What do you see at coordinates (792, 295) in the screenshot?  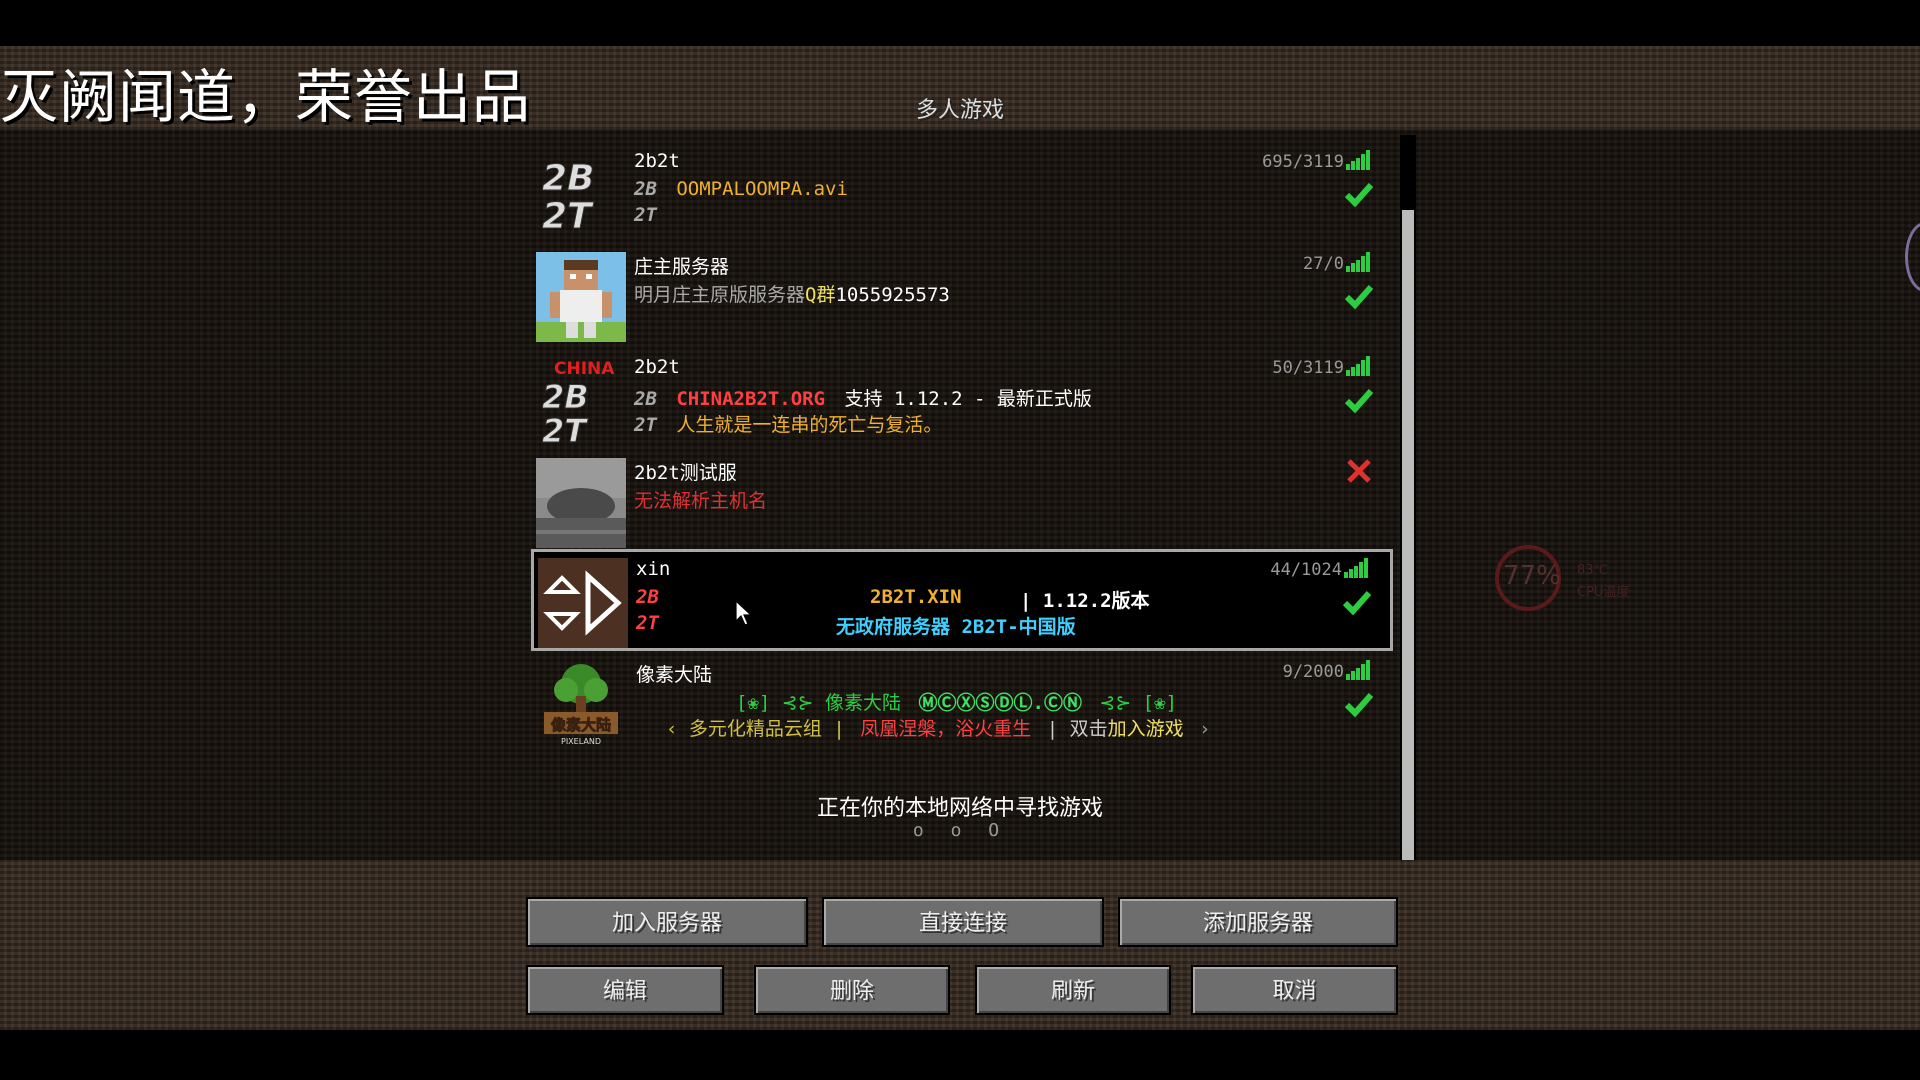 I see `server-motd-line1: 明月庄主原版服务器Q群1055925573` at bounding box center [792, 295].